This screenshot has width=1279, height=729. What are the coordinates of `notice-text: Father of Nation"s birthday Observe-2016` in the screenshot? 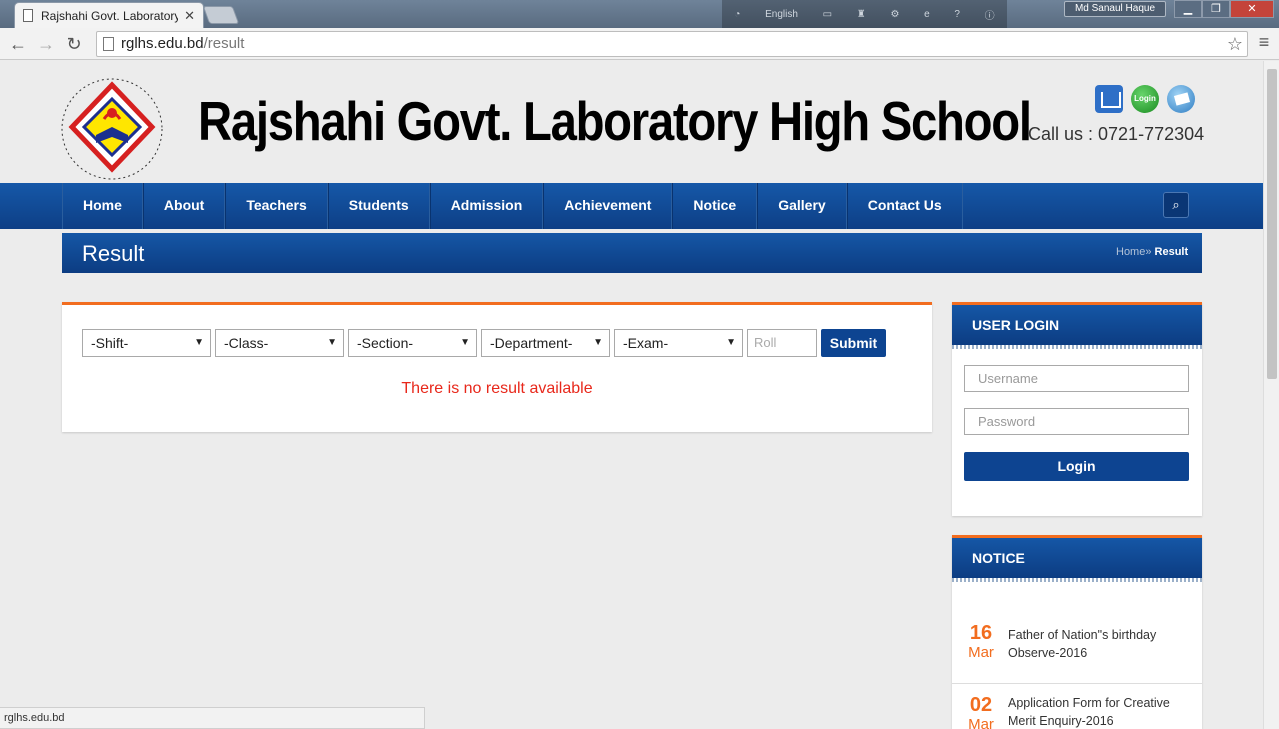 It's located at (1100, 644).